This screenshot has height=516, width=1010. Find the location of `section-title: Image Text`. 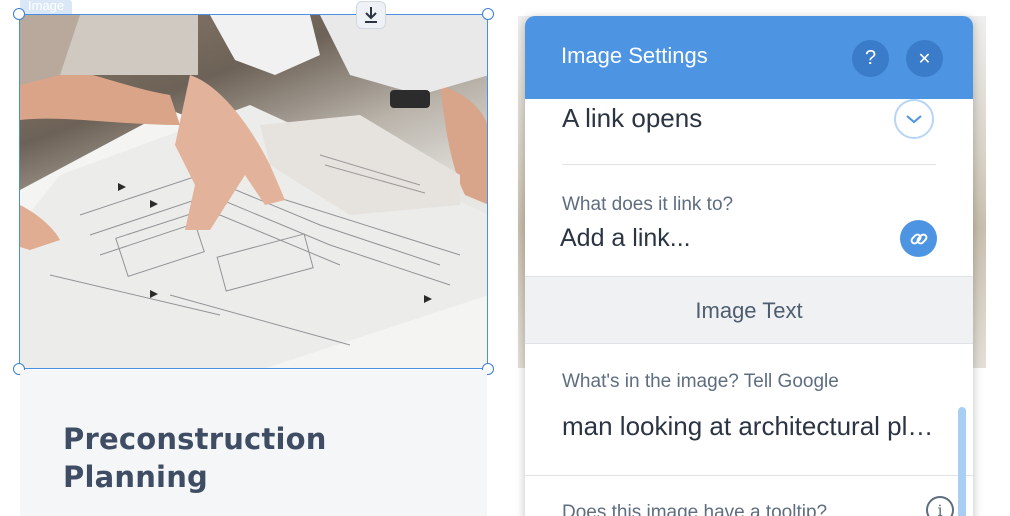

section-title: Image Text is located at coordinates (749, 310).